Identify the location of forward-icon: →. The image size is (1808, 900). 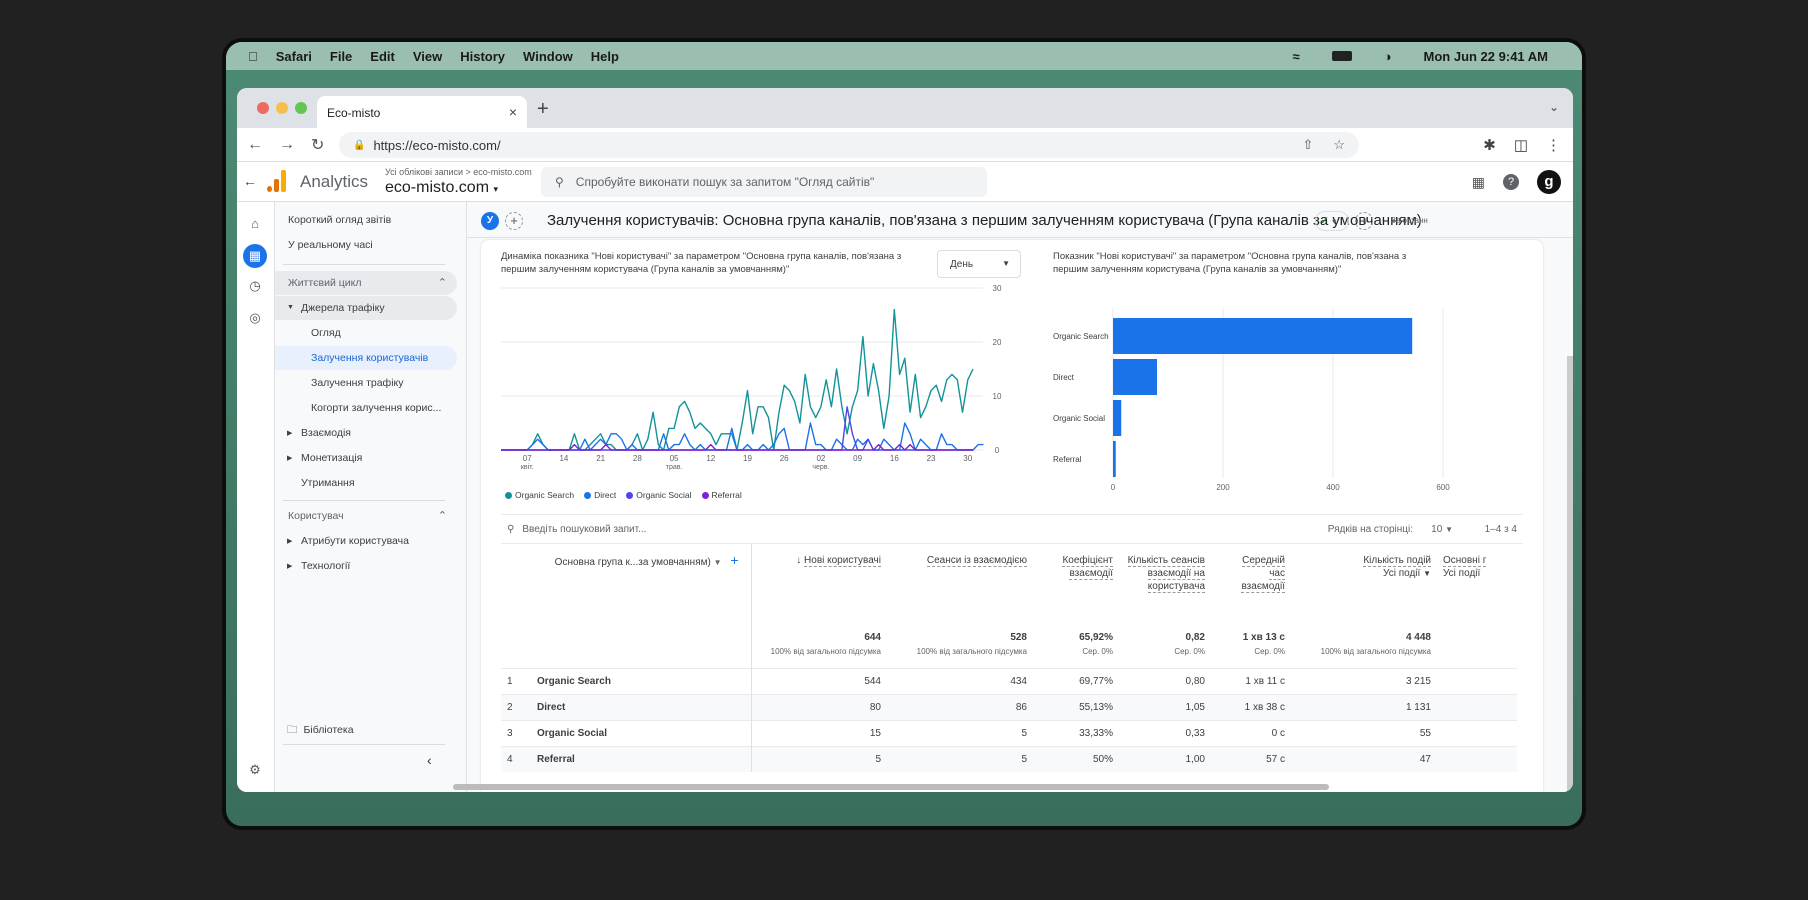
(287, 145).